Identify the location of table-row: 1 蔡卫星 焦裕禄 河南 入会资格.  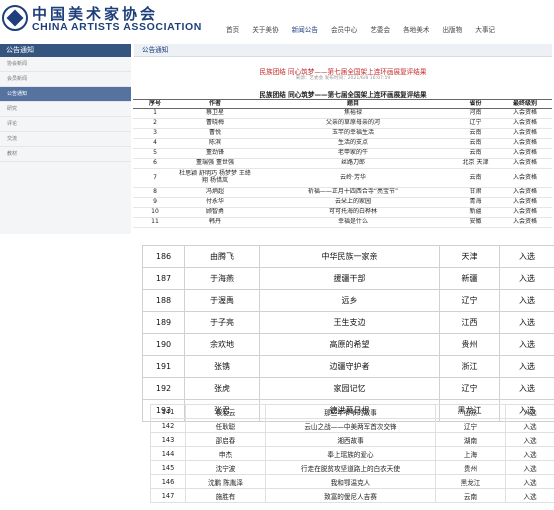
(342, 113).